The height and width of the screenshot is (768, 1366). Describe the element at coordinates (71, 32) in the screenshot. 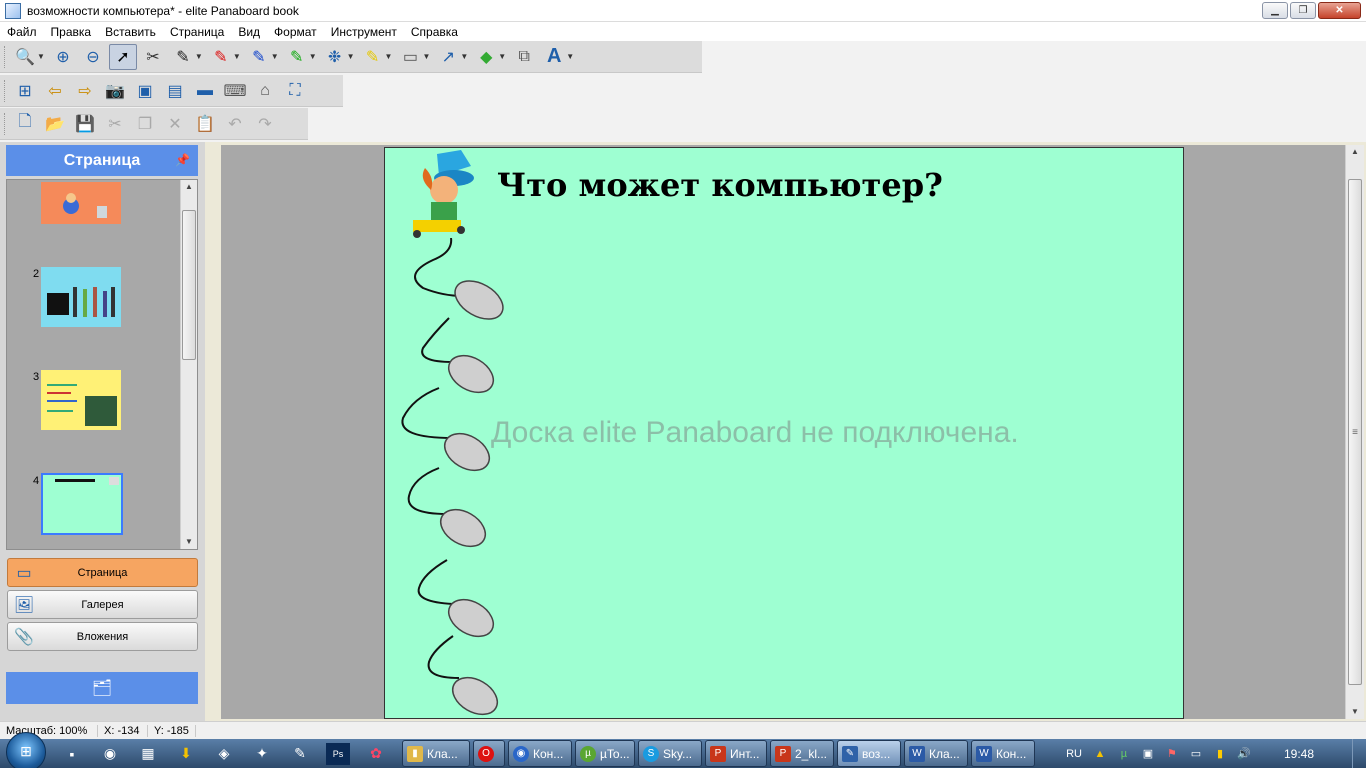

I see `menu-edit: Правка` at that location.